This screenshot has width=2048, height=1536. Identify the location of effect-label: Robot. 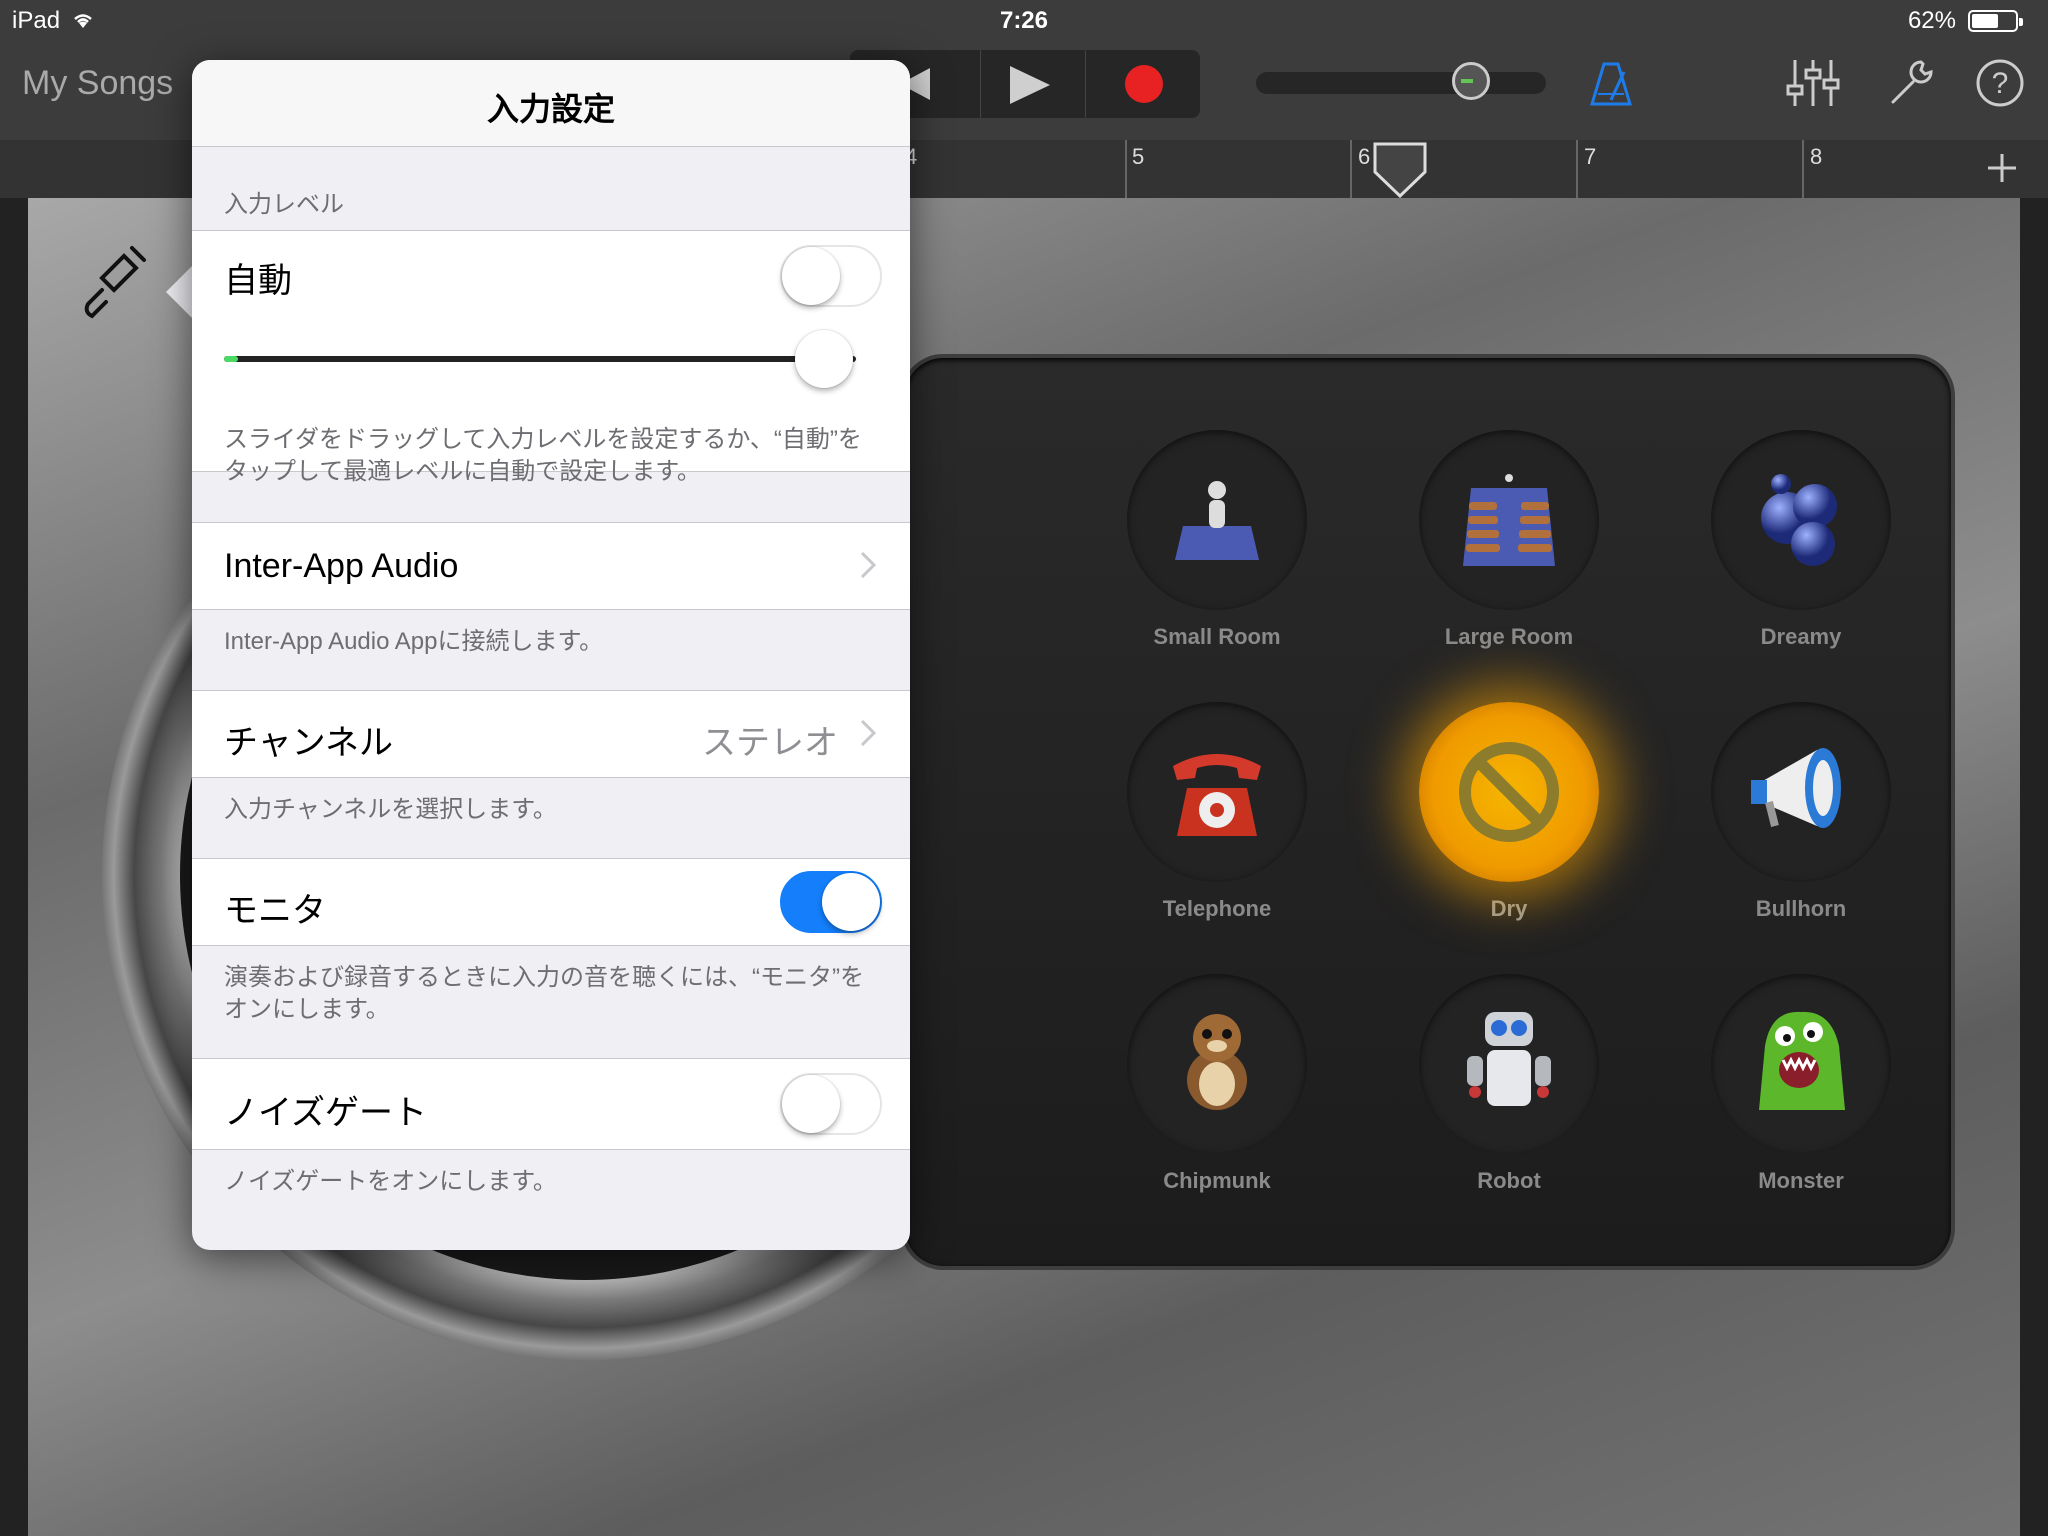
(1509, 1180).